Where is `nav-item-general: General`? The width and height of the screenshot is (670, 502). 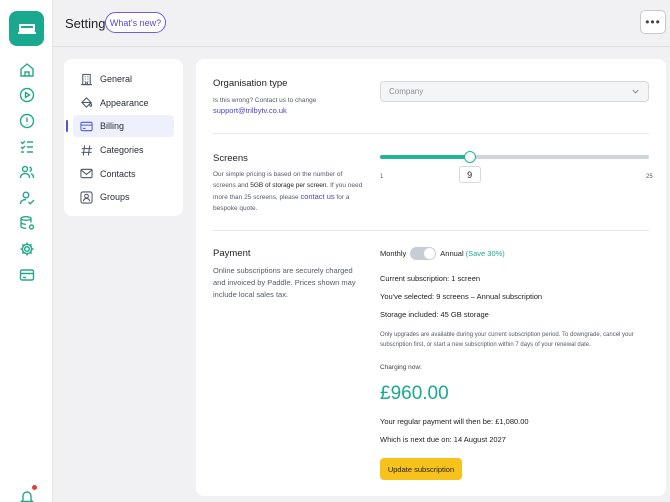 nav-item-general: General is located at coordinates (123, 79).